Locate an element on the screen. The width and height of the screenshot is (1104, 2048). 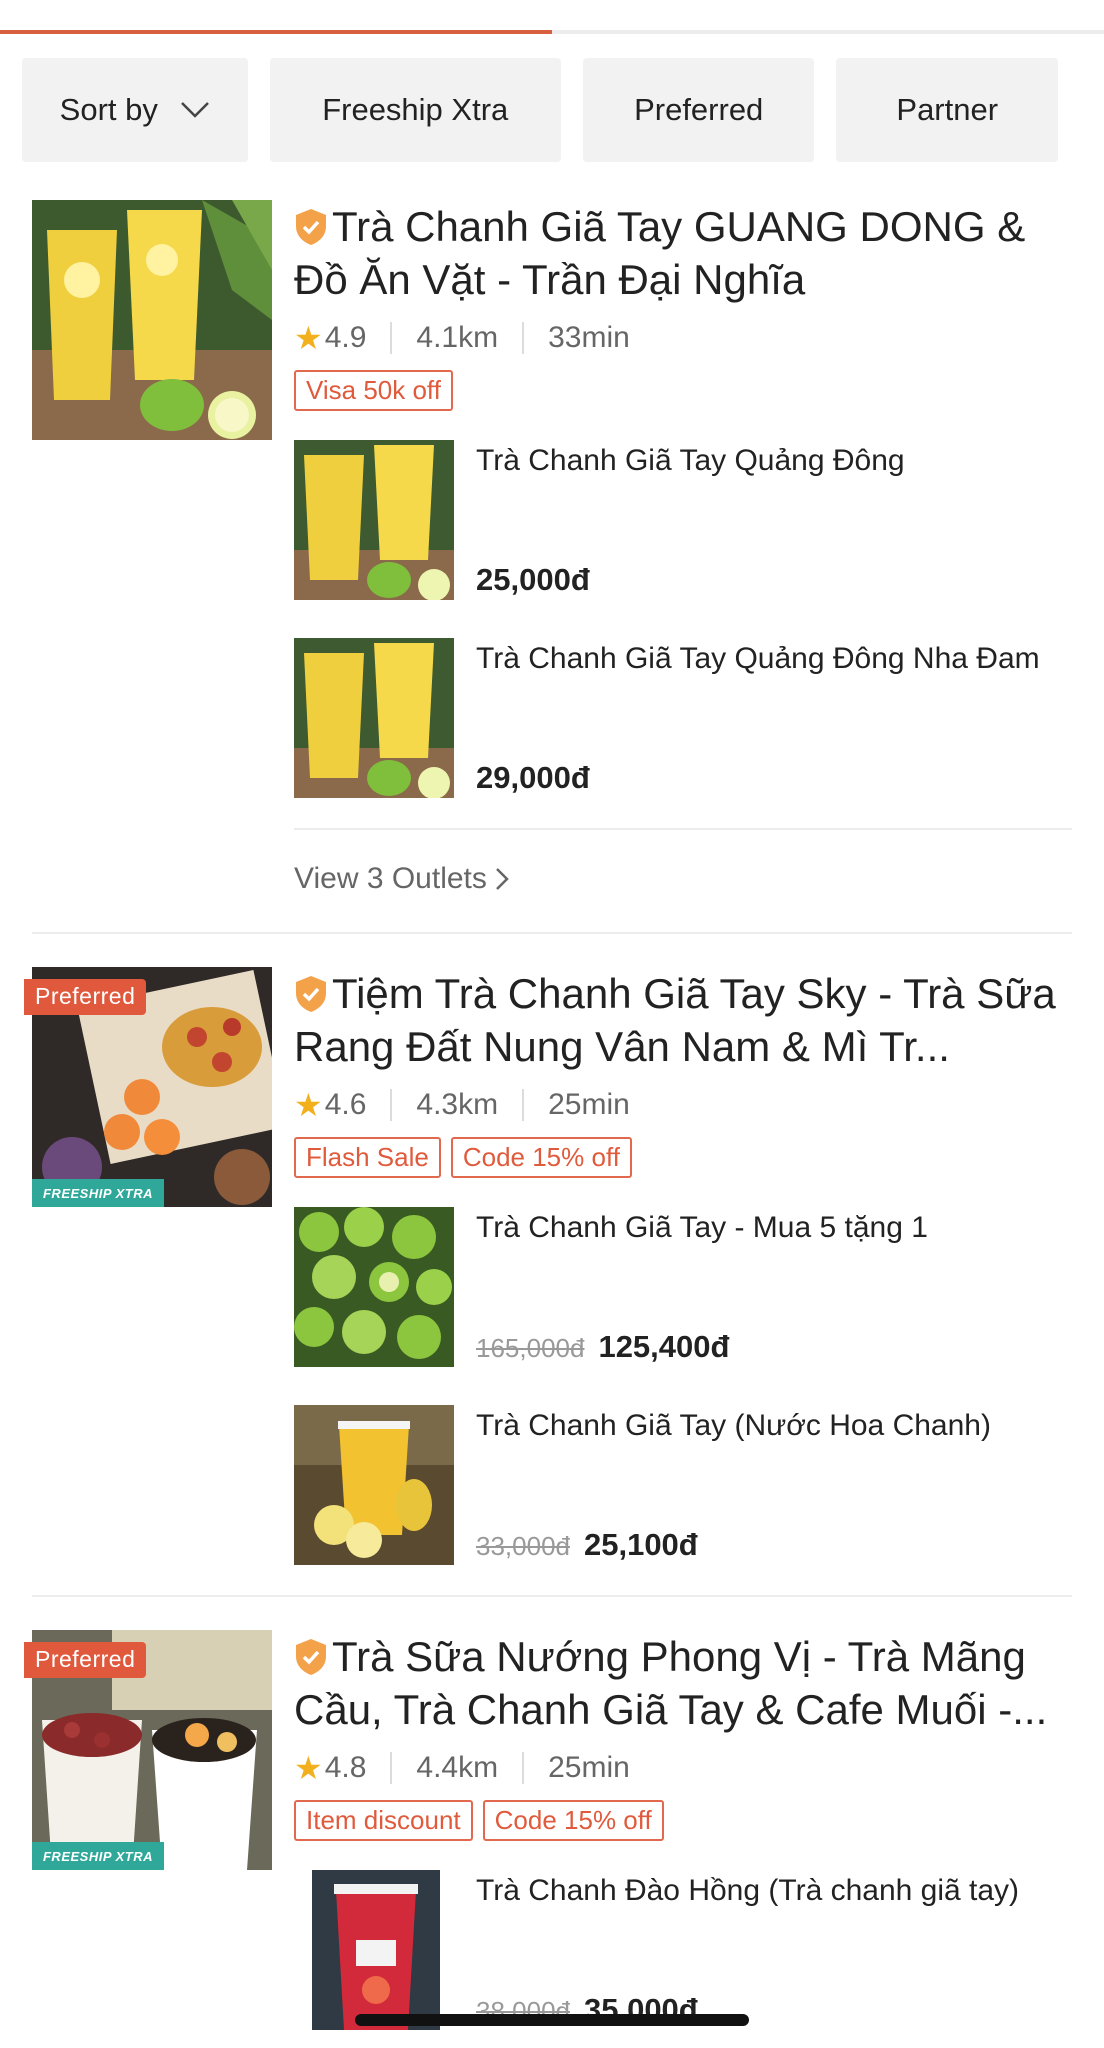
dish-price: 29,000đ is located at coordinates (533, 778).